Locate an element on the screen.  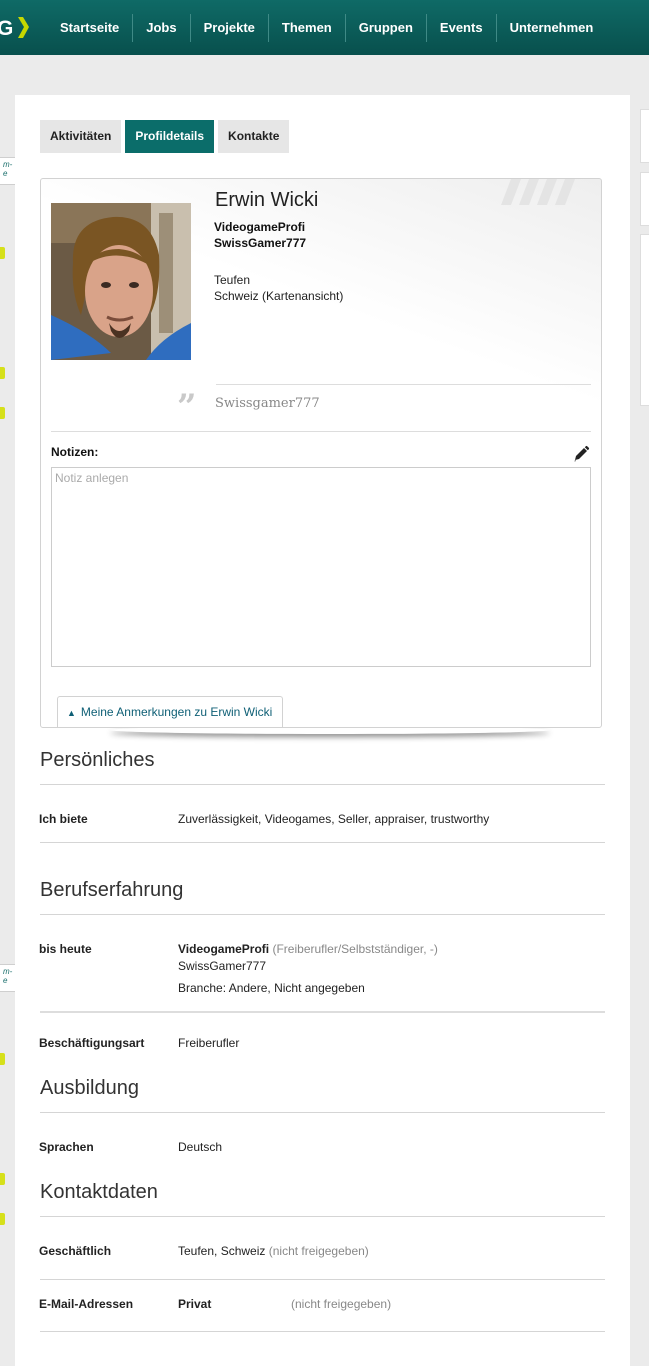
experience-industry: Branche: Andere, Nicht angegeben is located at coordinates (271, 988).